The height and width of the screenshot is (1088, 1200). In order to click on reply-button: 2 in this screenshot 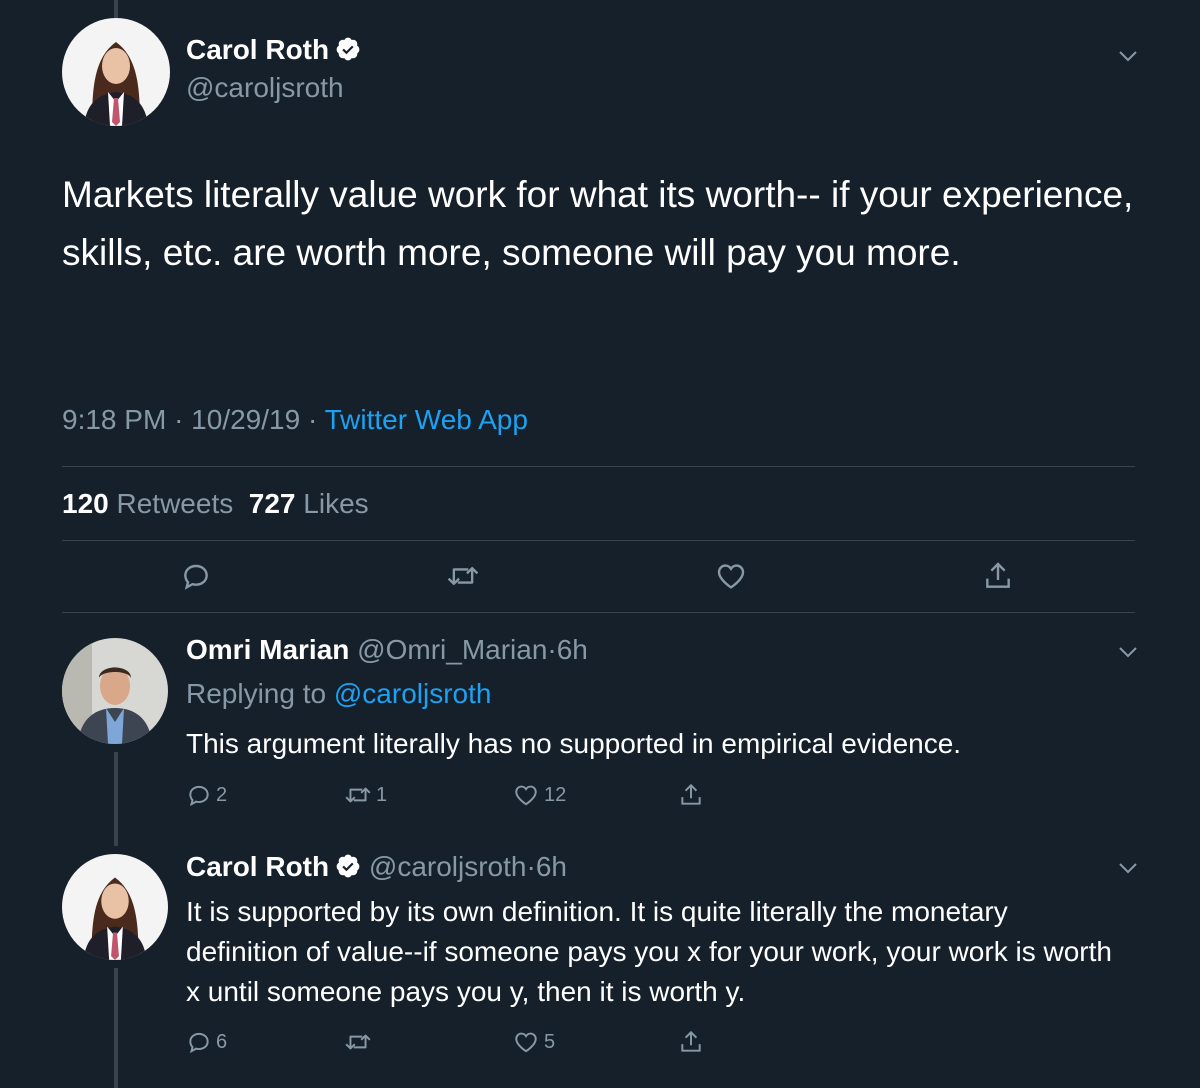, I will do `click(206, 795)`.